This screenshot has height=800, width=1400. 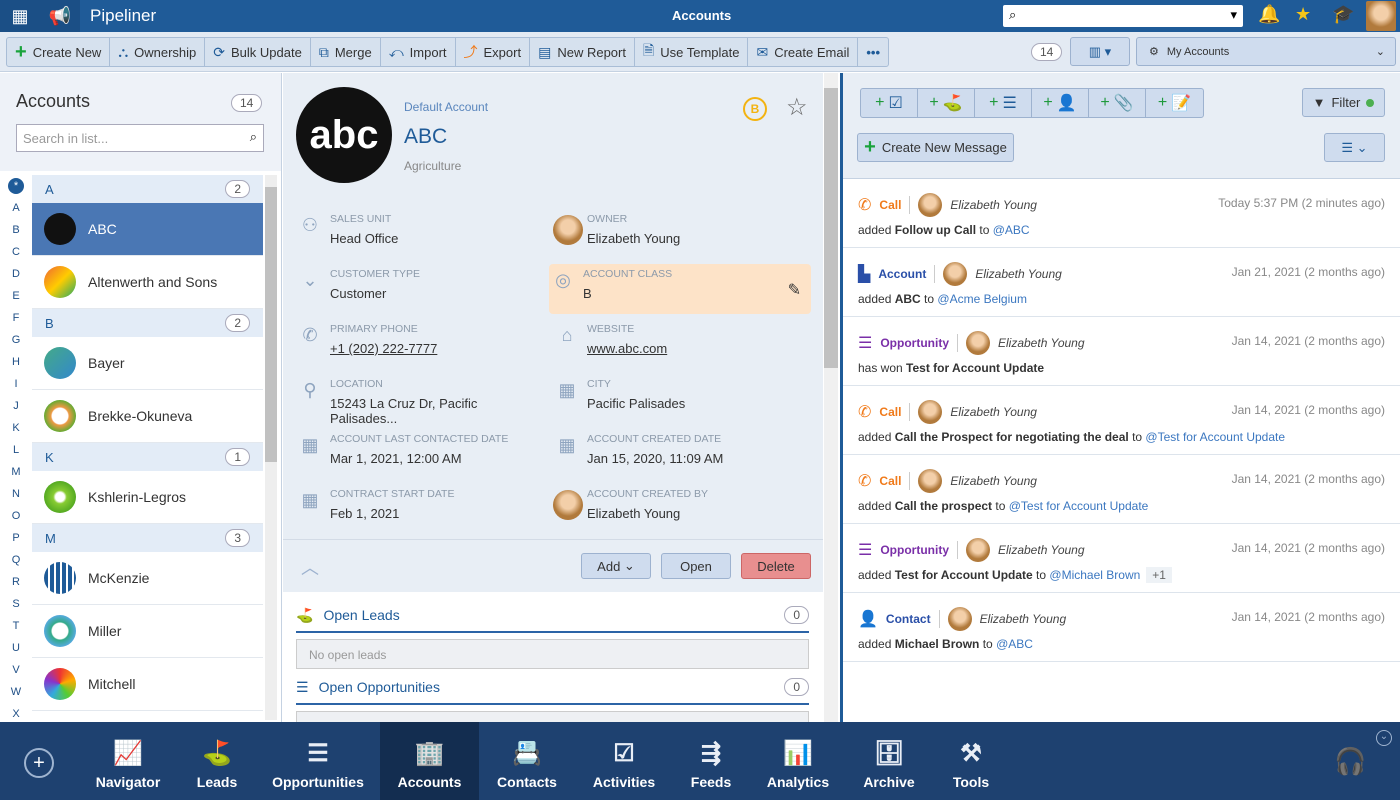 I want to click on add-button: Add ⌄, so click(x=616, y=566).